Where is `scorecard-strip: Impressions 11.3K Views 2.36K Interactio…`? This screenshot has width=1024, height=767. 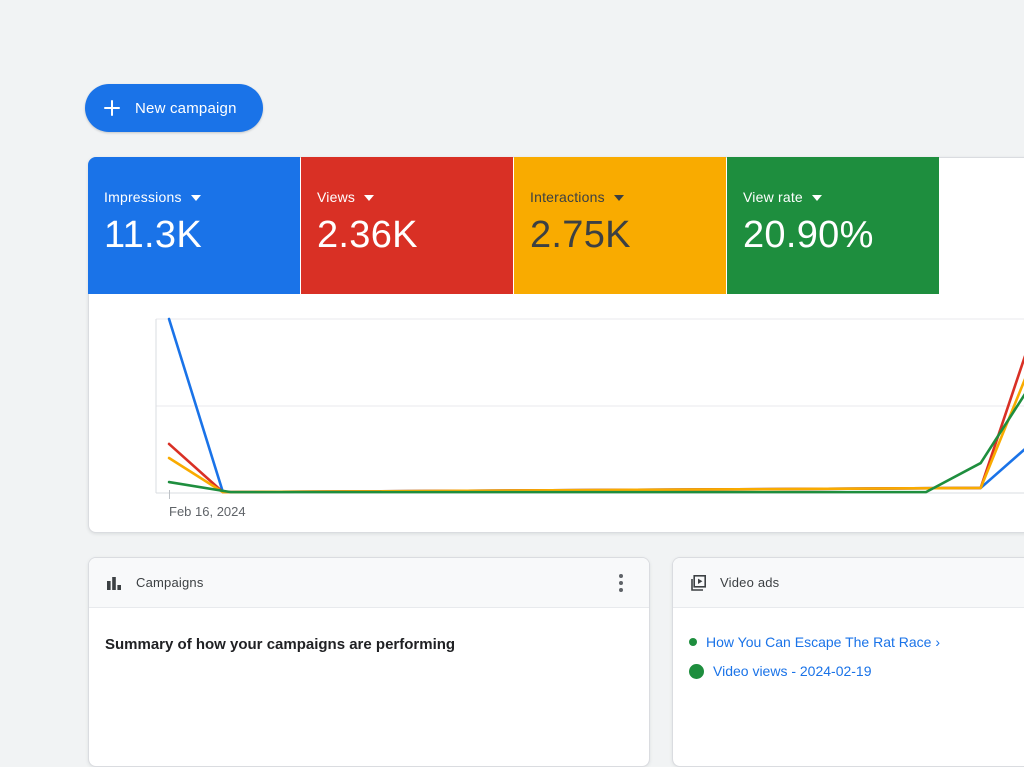
scorecard-strip: Impressions 11.3K Views 2.36K Interactio… is located at coordinates (513, 225).